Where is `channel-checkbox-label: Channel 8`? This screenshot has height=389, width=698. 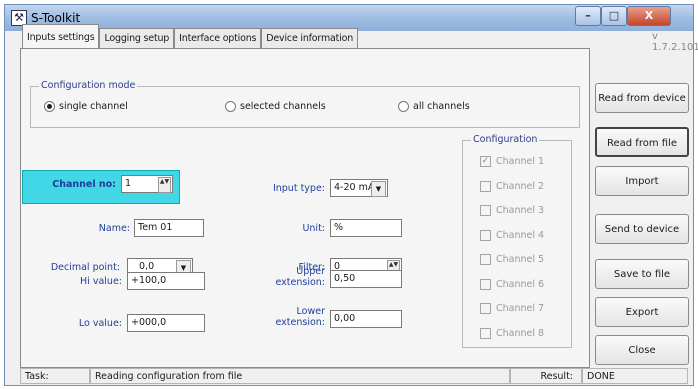
channel-checkbox-label: Channel 8 is located at coordinates (520, 333).